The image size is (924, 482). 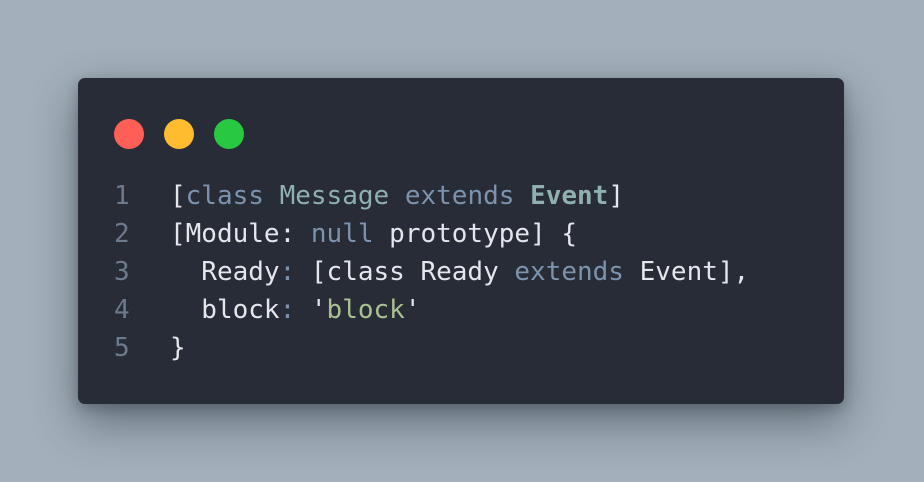 What do you see at coordinates (397, 196) in the screenshot?
I see `code-text: [class Message extends Event]` at bounding box center [397, 196].